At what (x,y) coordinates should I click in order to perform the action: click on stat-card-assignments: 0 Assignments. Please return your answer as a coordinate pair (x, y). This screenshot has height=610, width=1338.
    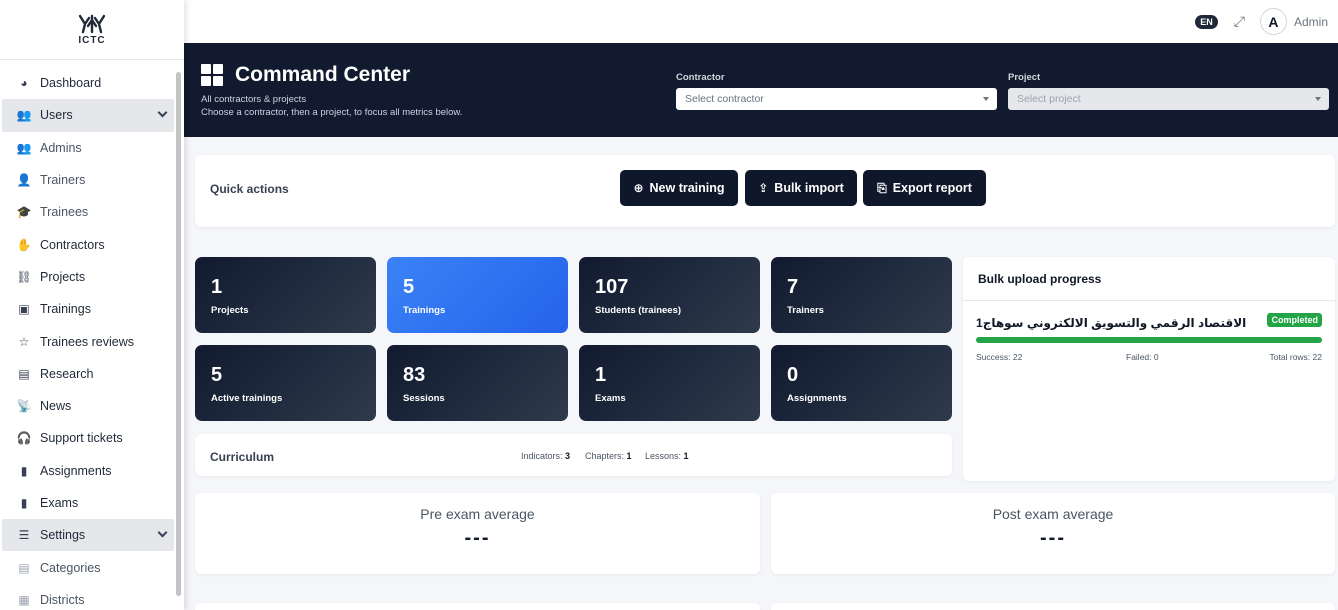
    Looking at the image, I should click on (861, 383).